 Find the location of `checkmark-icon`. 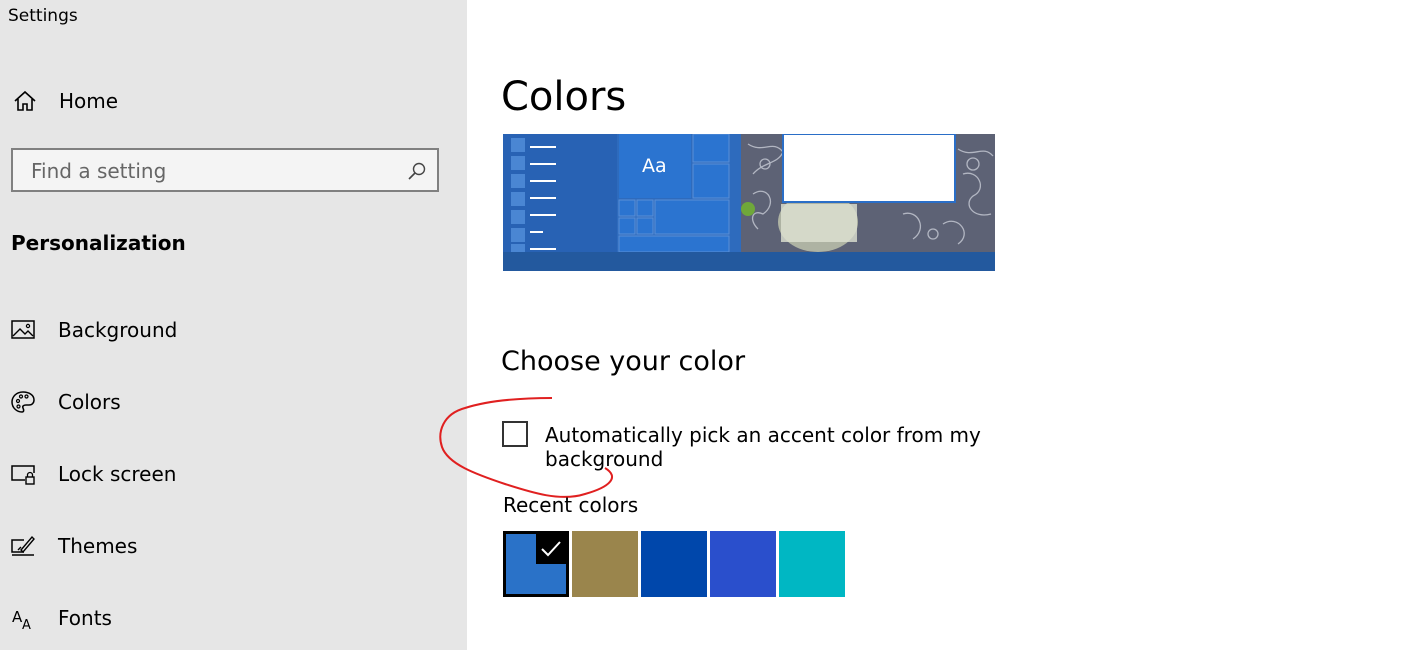

checkmark-icon is located at coordinates (551, 549).